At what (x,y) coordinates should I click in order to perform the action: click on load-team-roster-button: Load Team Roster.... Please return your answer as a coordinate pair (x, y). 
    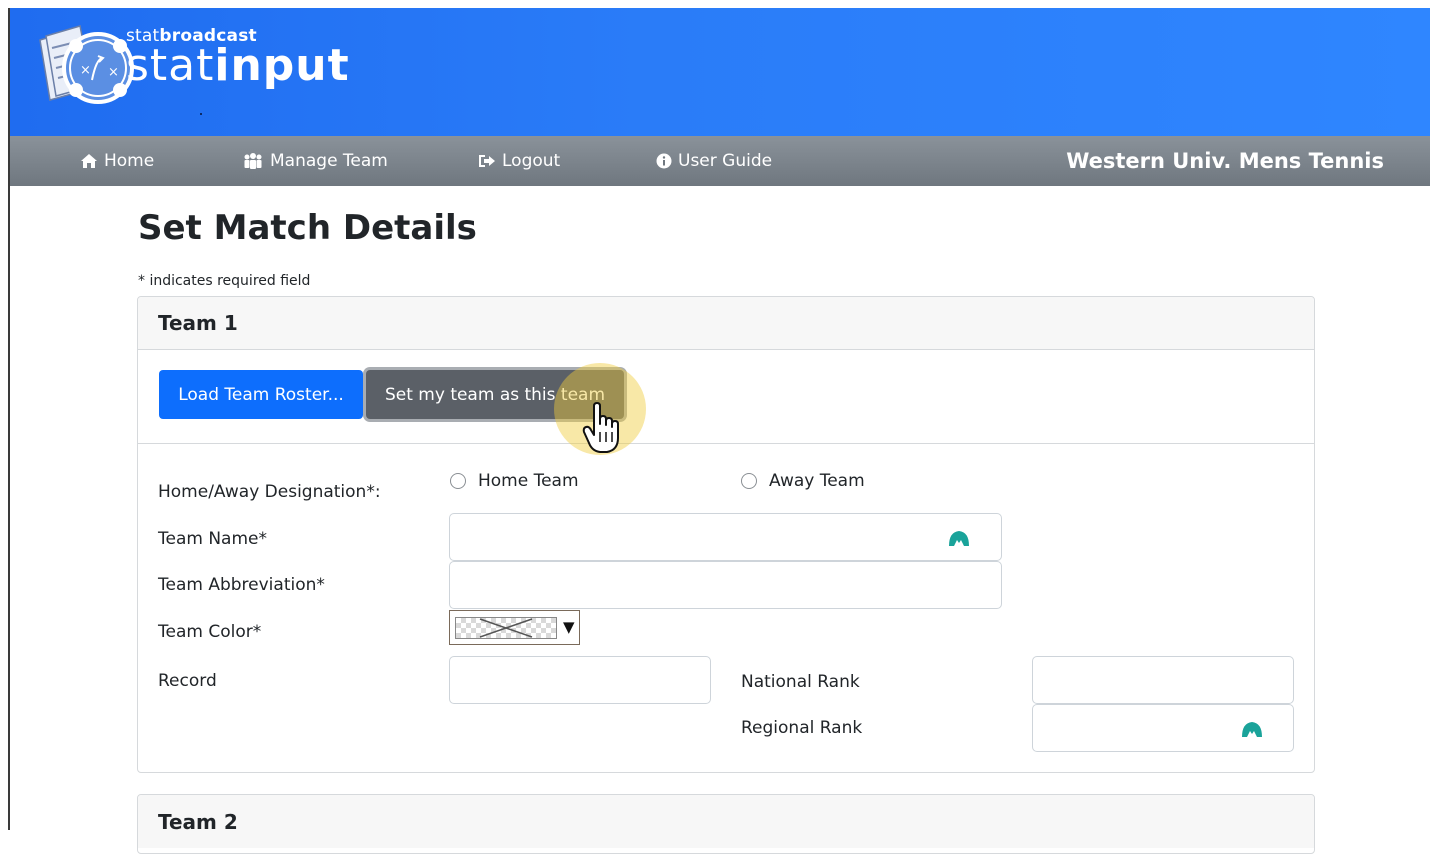
    Looking at the image, I should click on (261, 394).